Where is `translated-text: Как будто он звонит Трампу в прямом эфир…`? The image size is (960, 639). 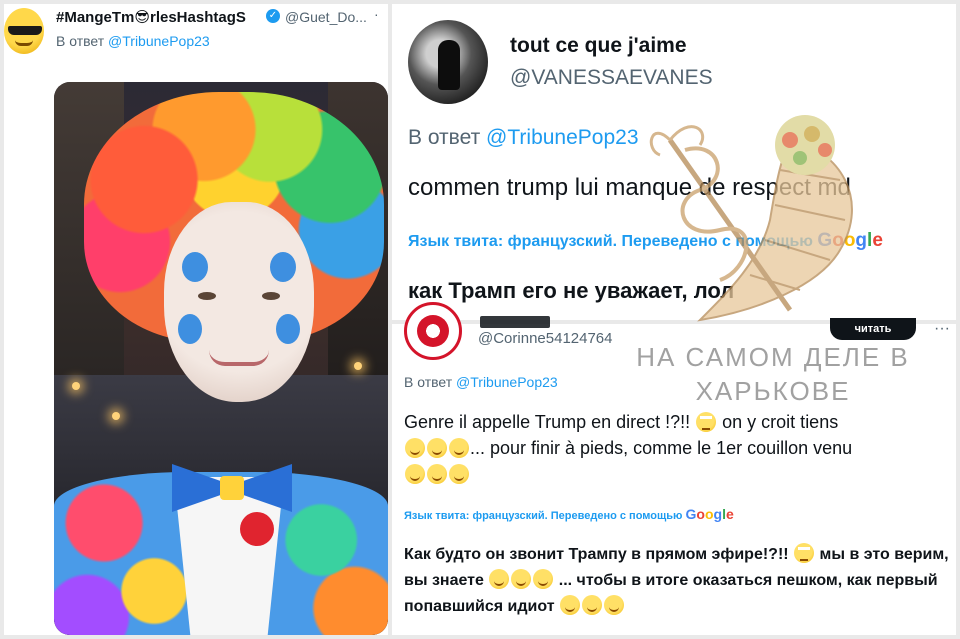 translated-text: Как будто он звонит Трампу в прямом эфир… is located at coordinates (676, 581).